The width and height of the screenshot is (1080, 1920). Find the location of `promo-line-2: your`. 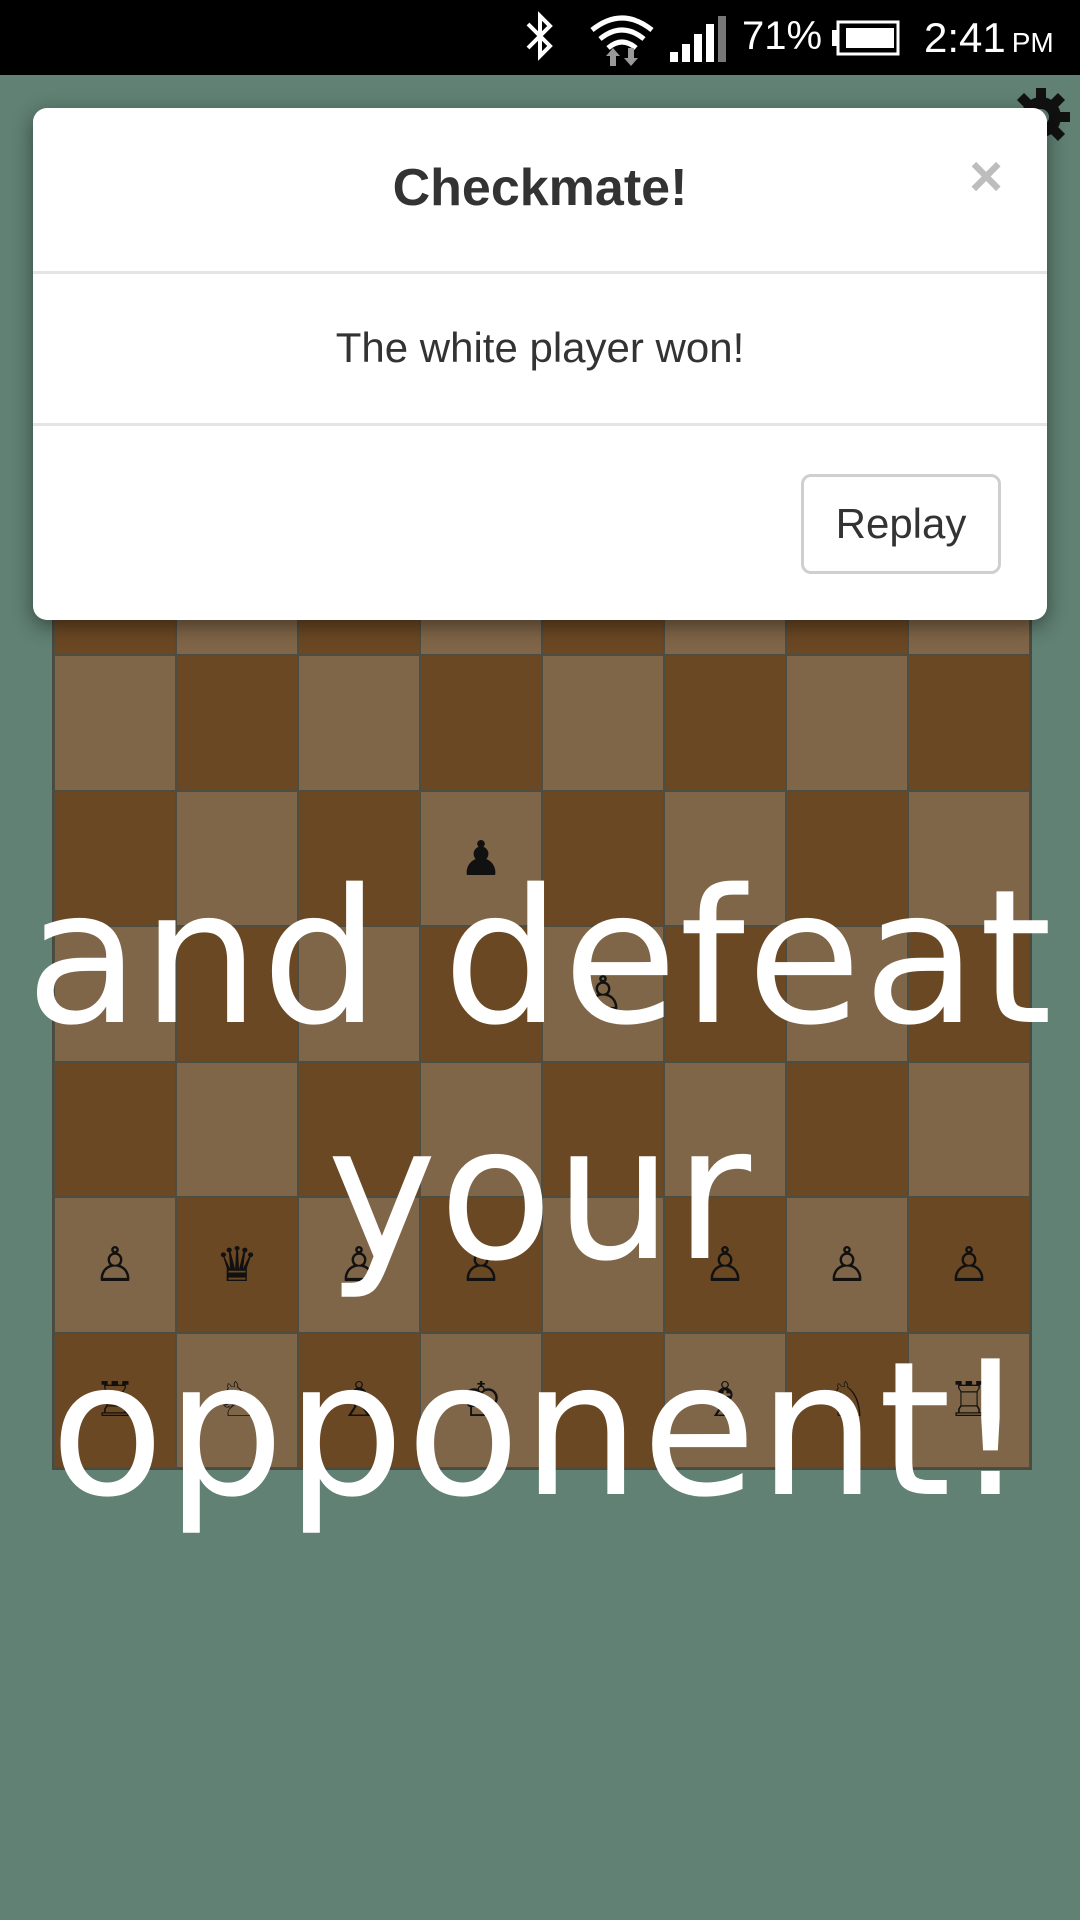

promo-line-2: your is located at coordinates (540, 1193).